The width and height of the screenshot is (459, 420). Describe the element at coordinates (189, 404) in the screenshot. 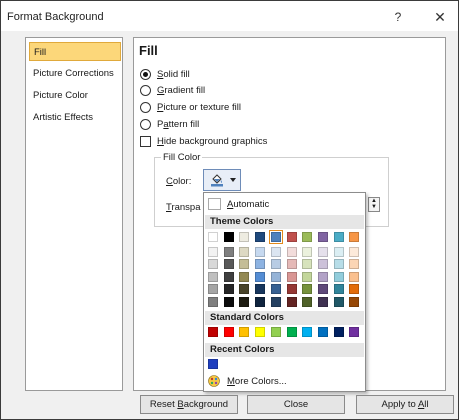

I see `reset-background-button: Reset Background` at that location.